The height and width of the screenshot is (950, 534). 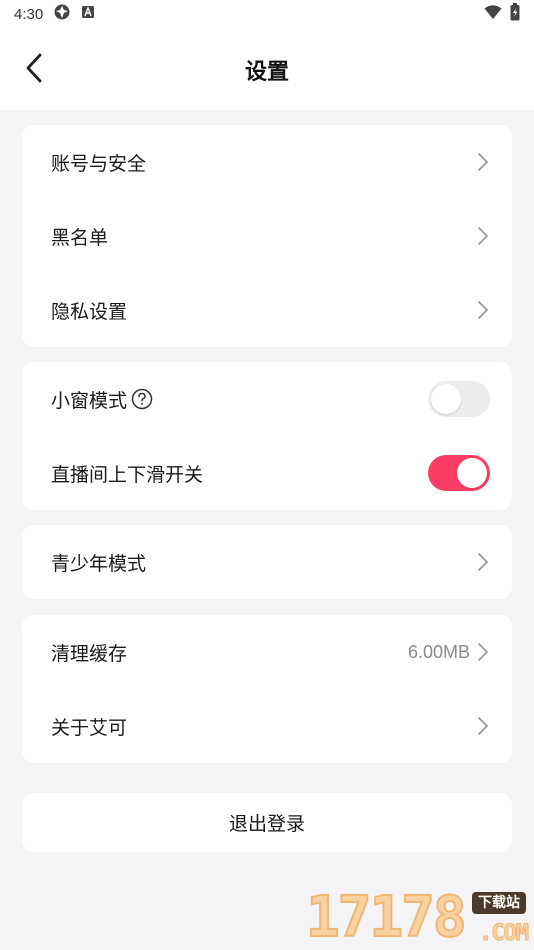 I want to click on status-right, so click(x=502, y=14).